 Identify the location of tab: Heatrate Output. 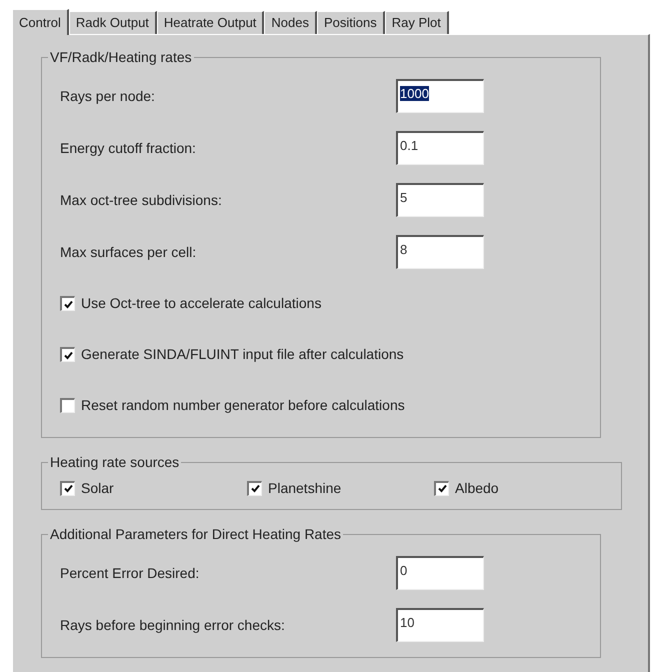
(210, 22).